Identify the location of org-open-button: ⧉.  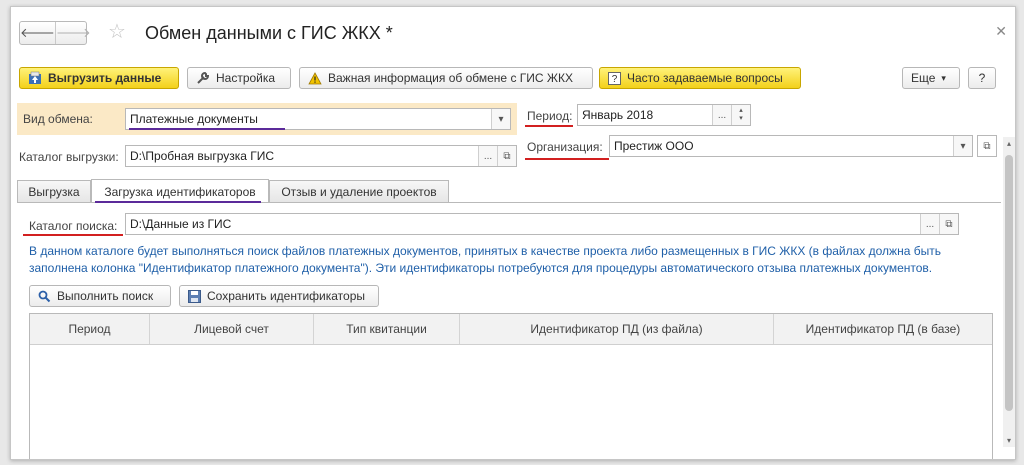
(987, 146).